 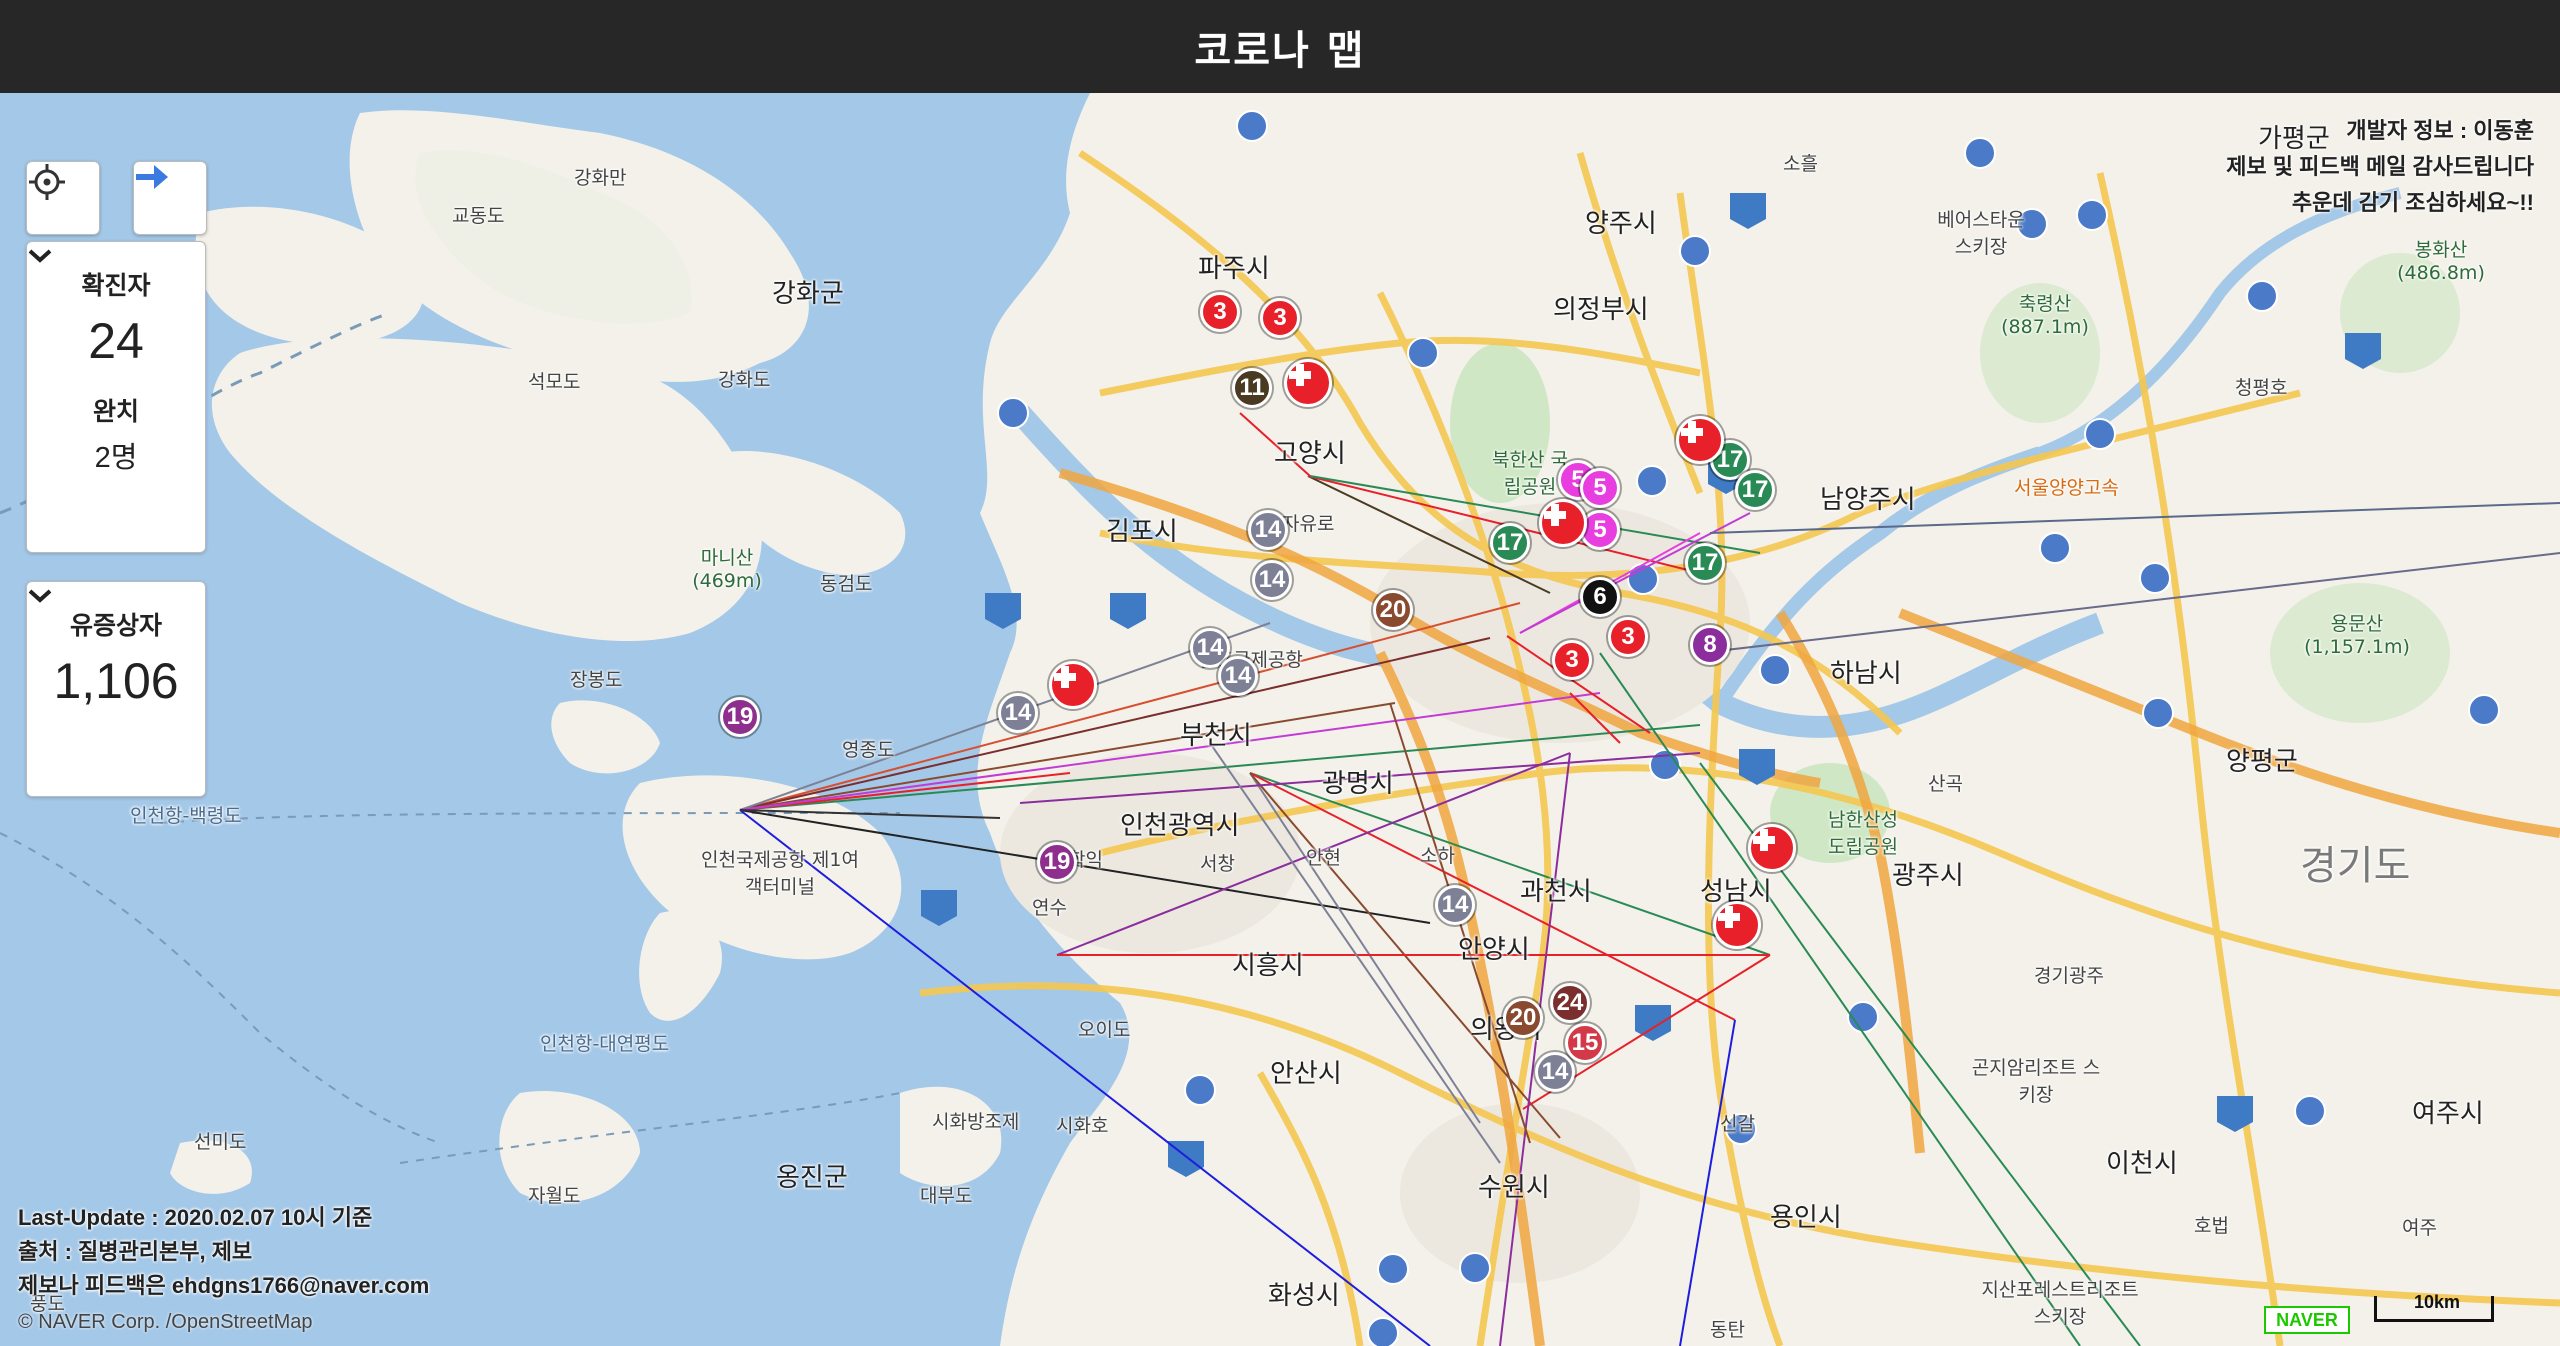 What do you see at coordinates (1104, 1030) in the screenshot?
I see `map-place-label: 오이도` at bounding box center [1104, 1030].